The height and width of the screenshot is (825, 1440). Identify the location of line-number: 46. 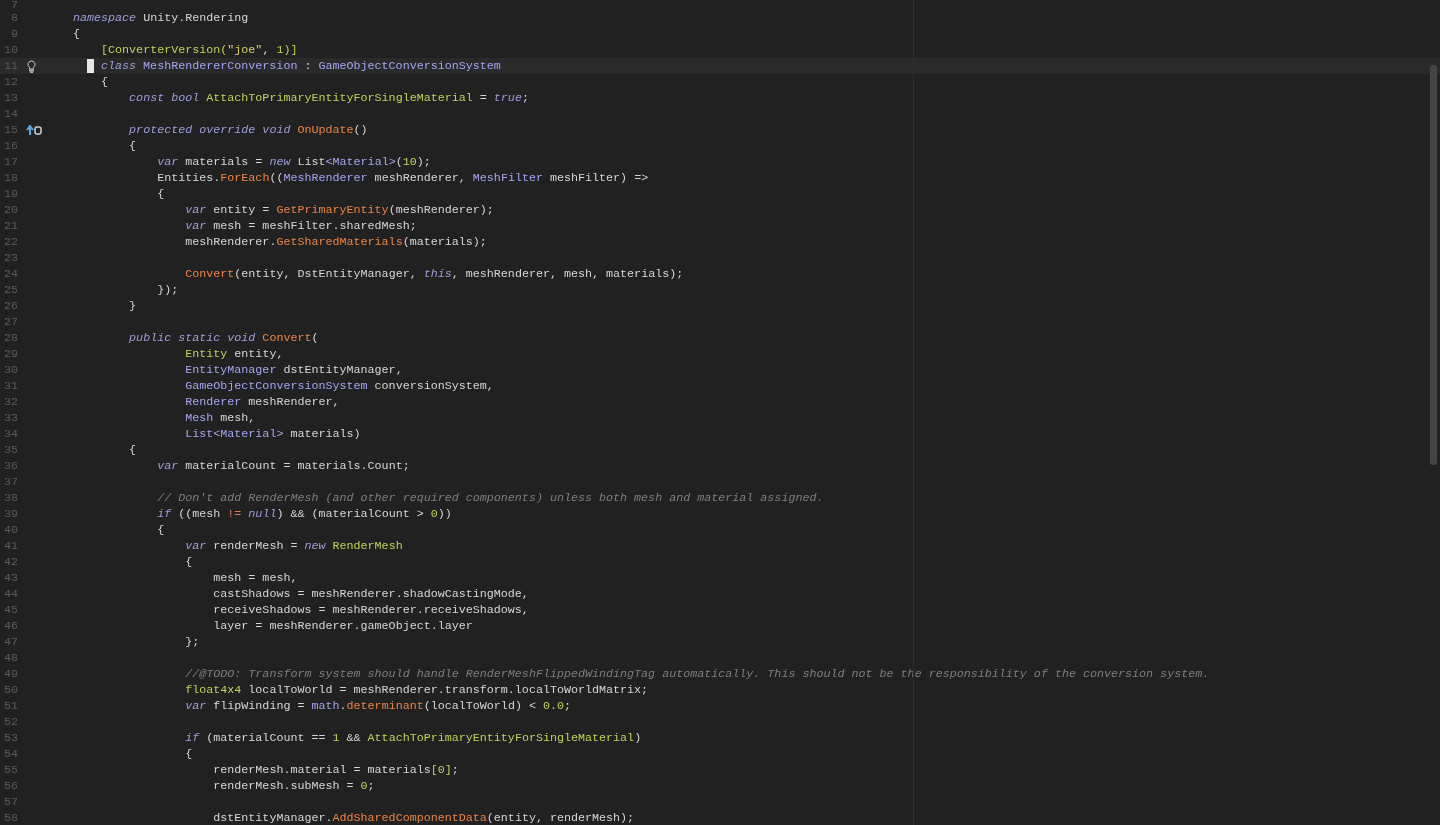
(10, 626).